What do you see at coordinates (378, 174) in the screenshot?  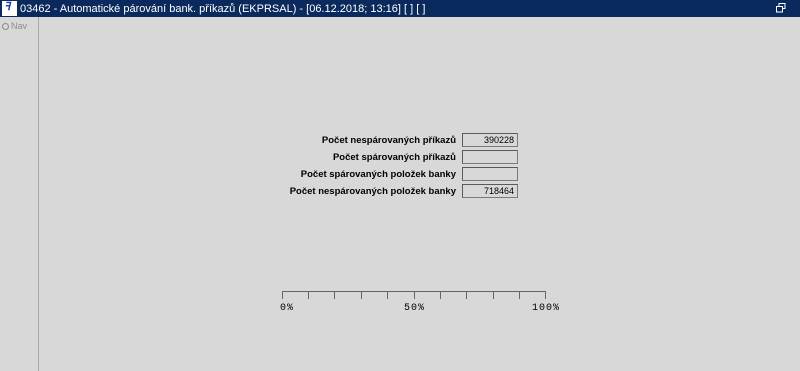 I see `label-paired-bank-items: Počet spárovaných položek banky` at bounding box center [378, 174].